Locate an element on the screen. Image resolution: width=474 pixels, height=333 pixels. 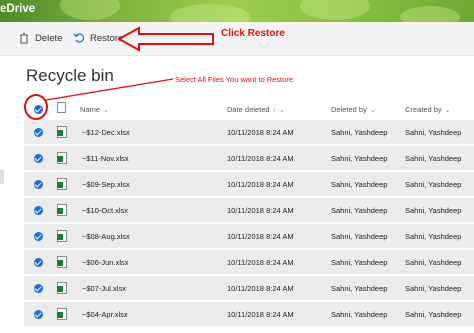
file-name: ~$10-Oct.xlsx is located at coordinates (105, 210).